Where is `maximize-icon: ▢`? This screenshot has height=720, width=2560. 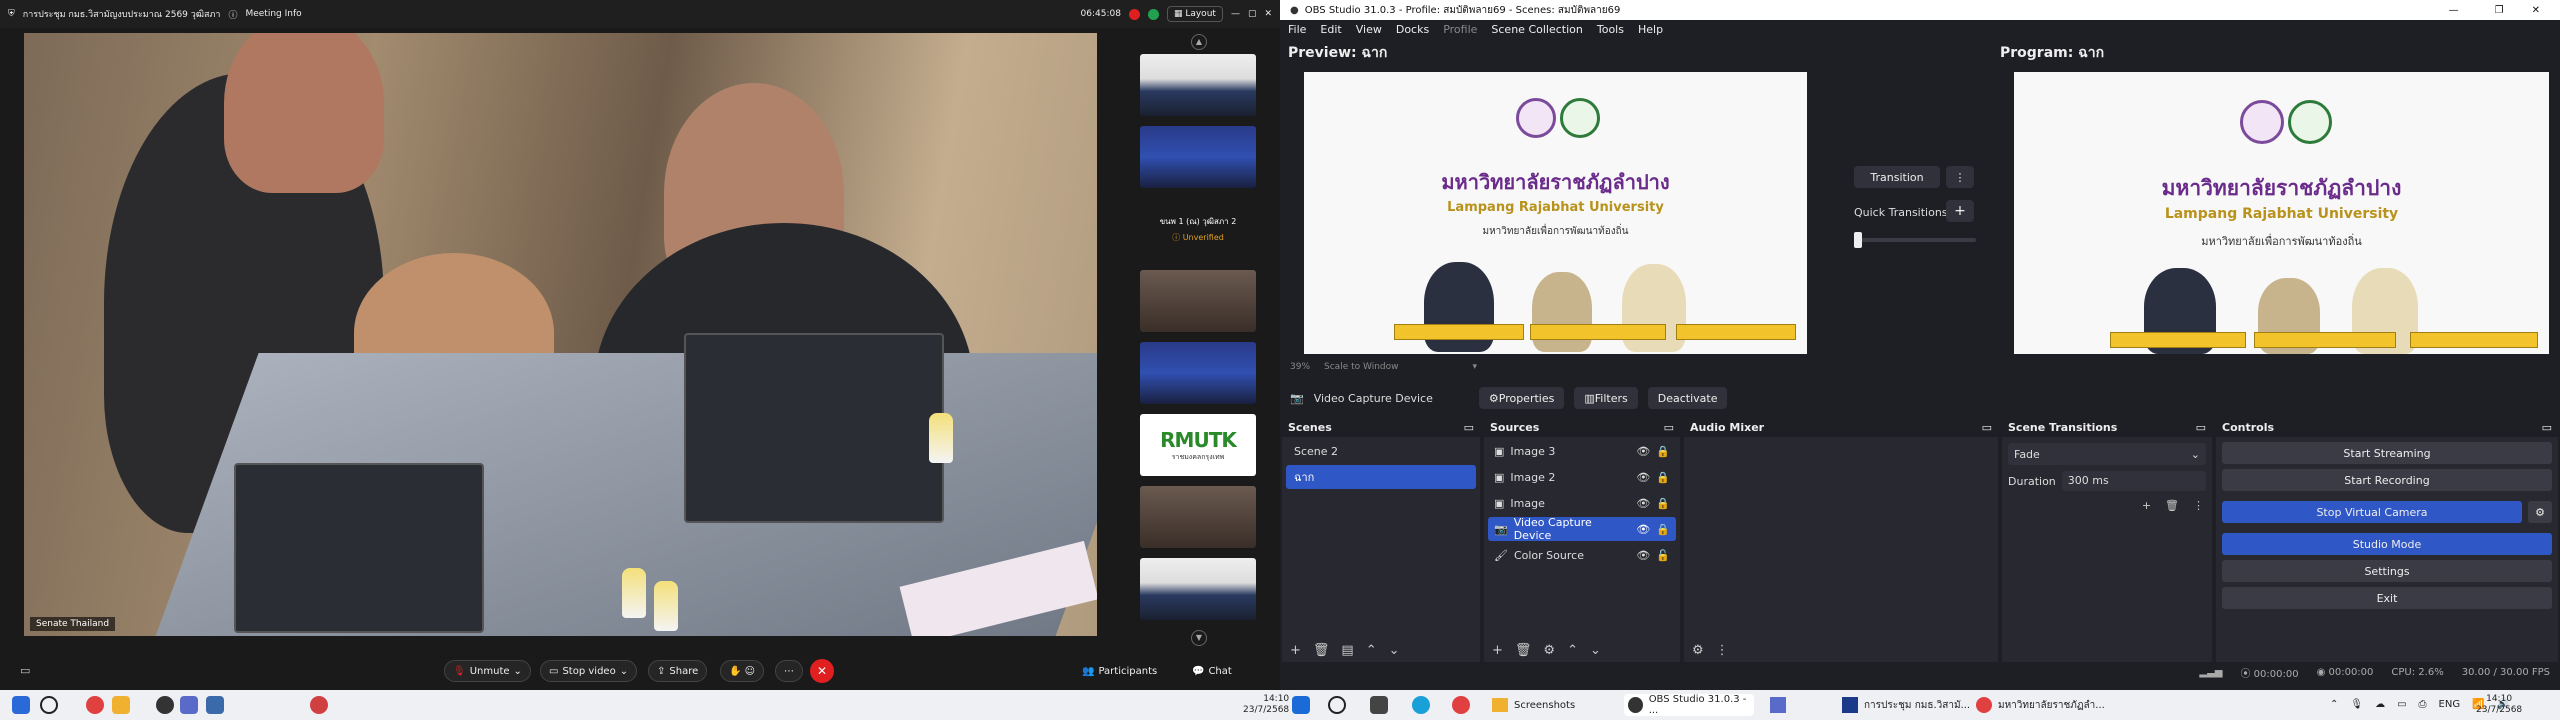
maximize-icon: ▢ is located at coordinates (1252, 14).